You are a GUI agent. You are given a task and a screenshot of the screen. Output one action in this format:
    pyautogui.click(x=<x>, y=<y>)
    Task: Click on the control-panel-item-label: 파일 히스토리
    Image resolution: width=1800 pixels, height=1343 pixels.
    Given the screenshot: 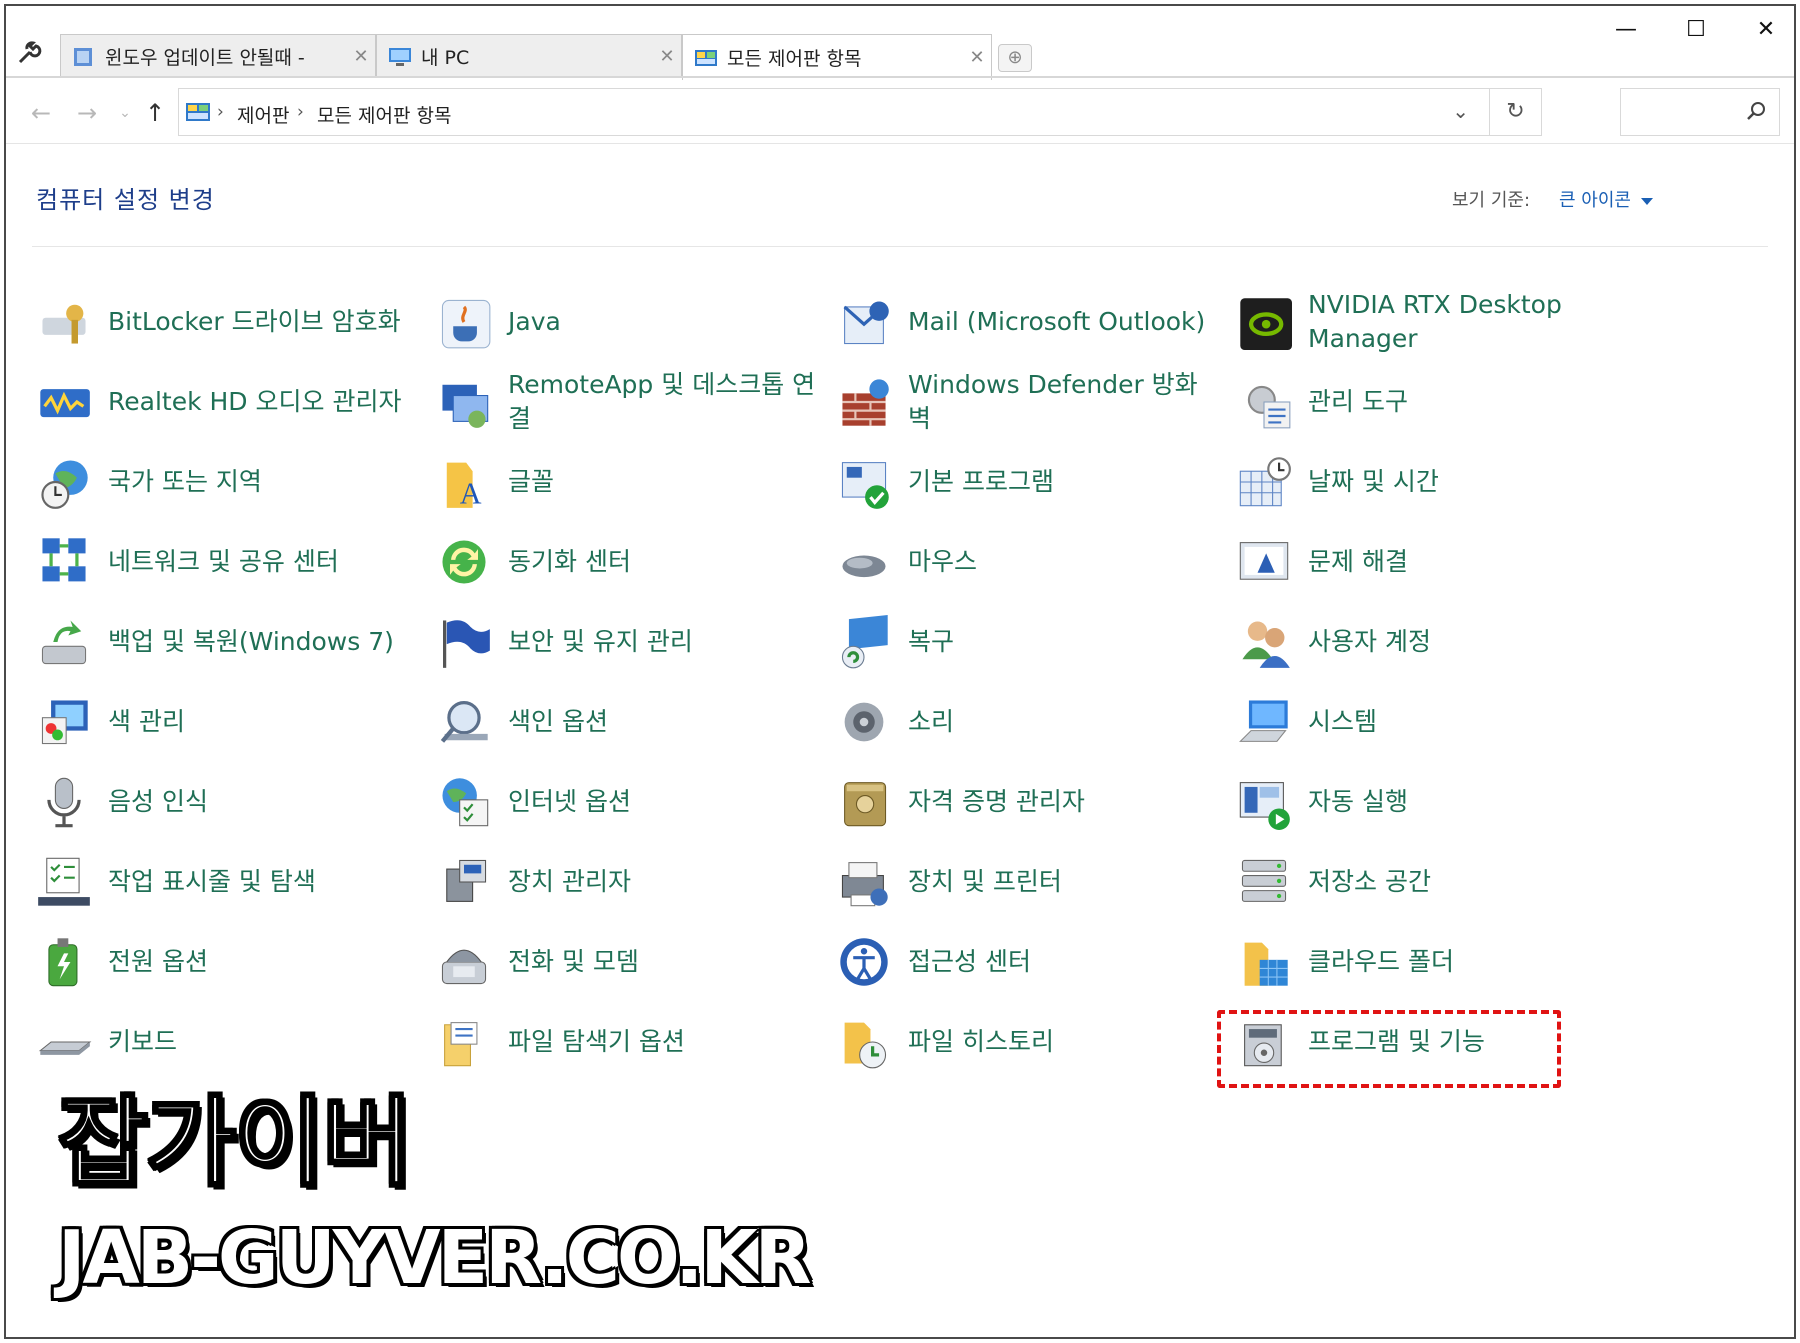 What is the action you would take?
    pyautogui.click(x=1063, y=1042)
    